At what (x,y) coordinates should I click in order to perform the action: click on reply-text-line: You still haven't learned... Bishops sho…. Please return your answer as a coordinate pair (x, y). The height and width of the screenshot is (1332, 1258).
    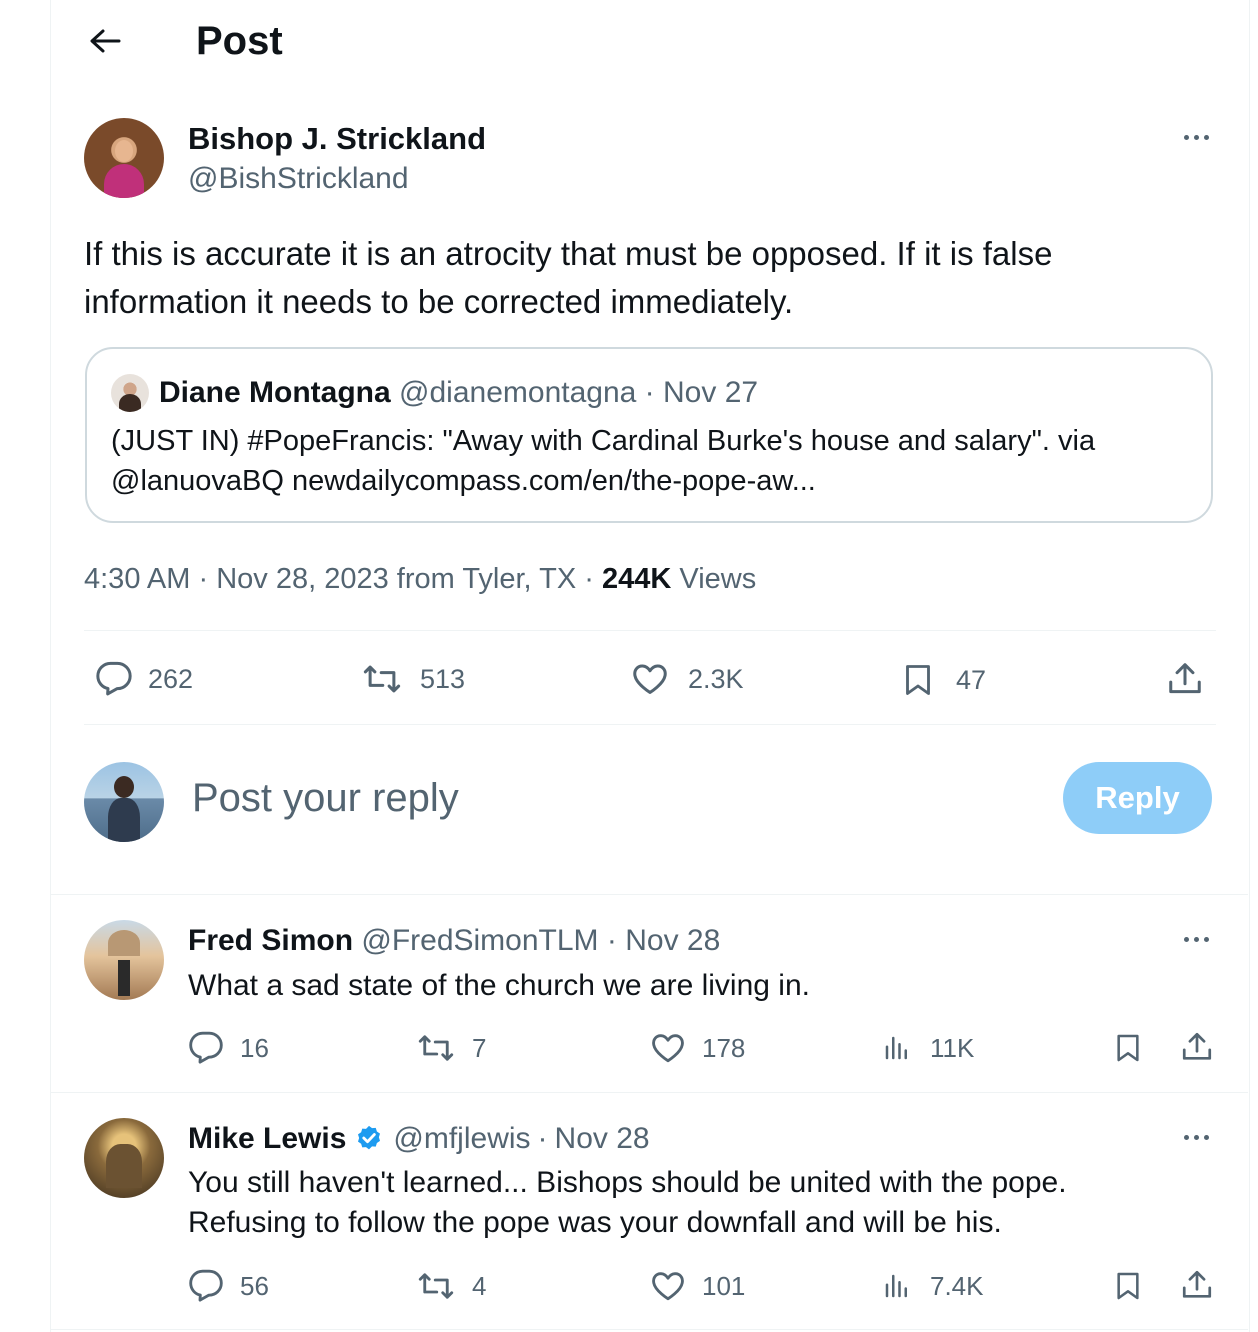
    Looking at the image, I should click on (627, 1182).